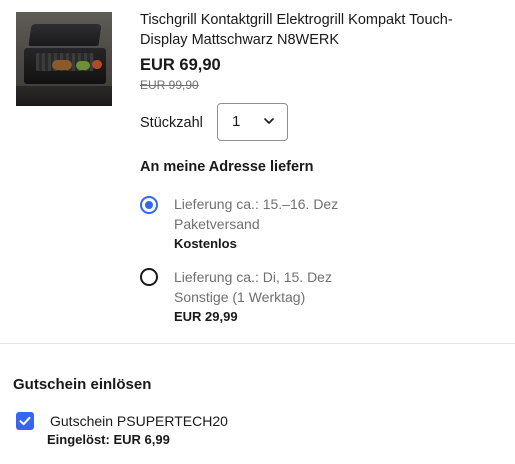 This screenshot has width=515, height=464. Describe the element at coordinates (171, 123) in the screenshot. I see `quantity-label: Stückzahl` at that location.